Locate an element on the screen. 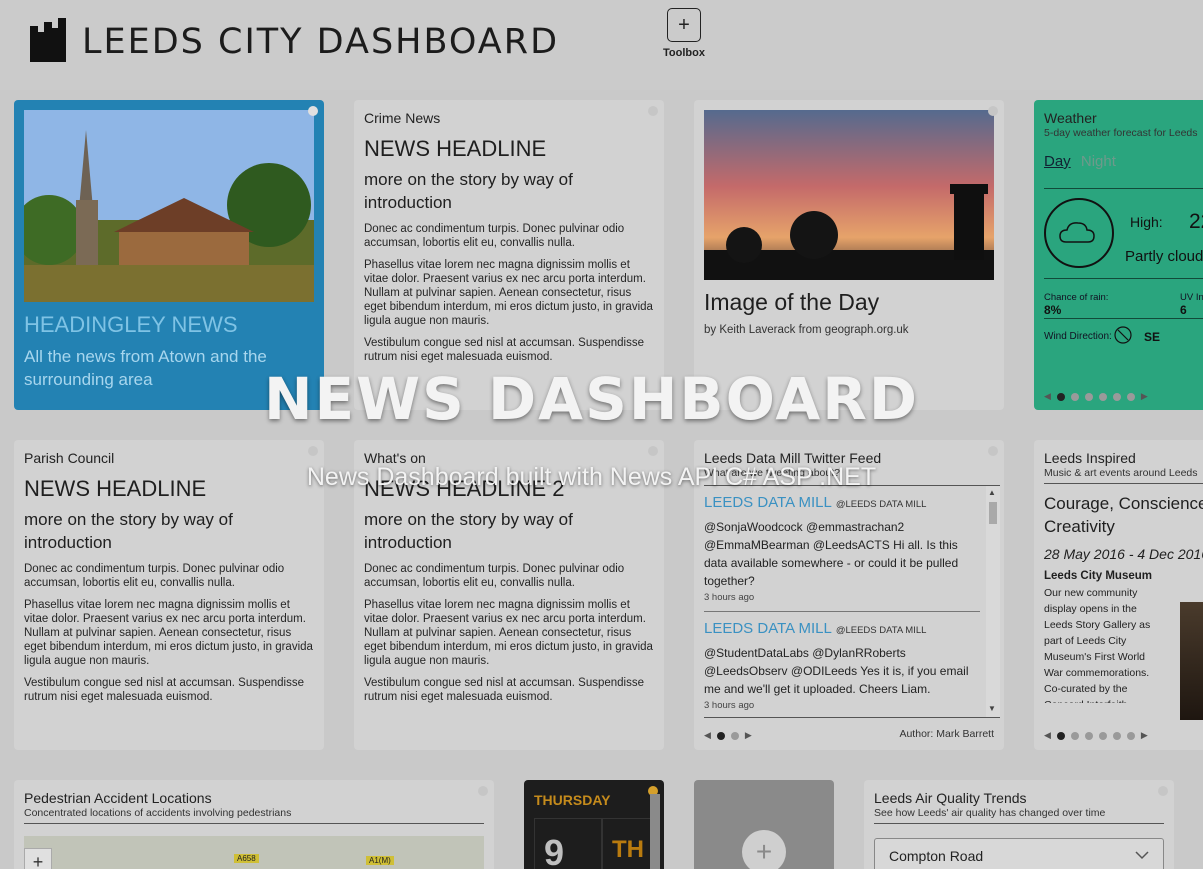 This screenshot has height=869, width=1203. weekday: THURSDAY is located at coordinates (572, 800).